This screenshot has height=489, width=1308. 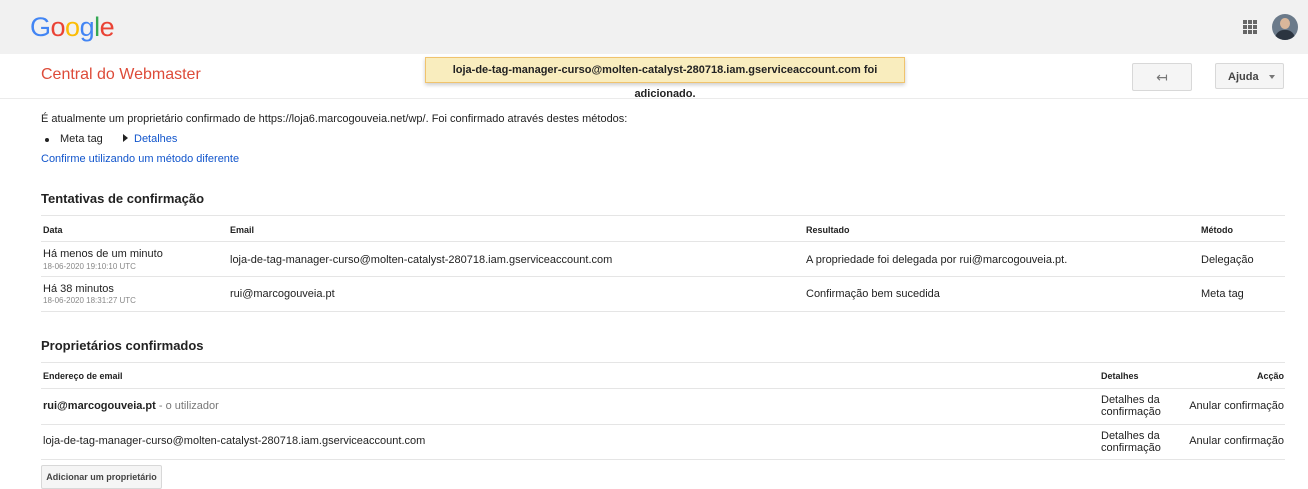 I want to click on top-bar: Google, so click(x=654, y=27).